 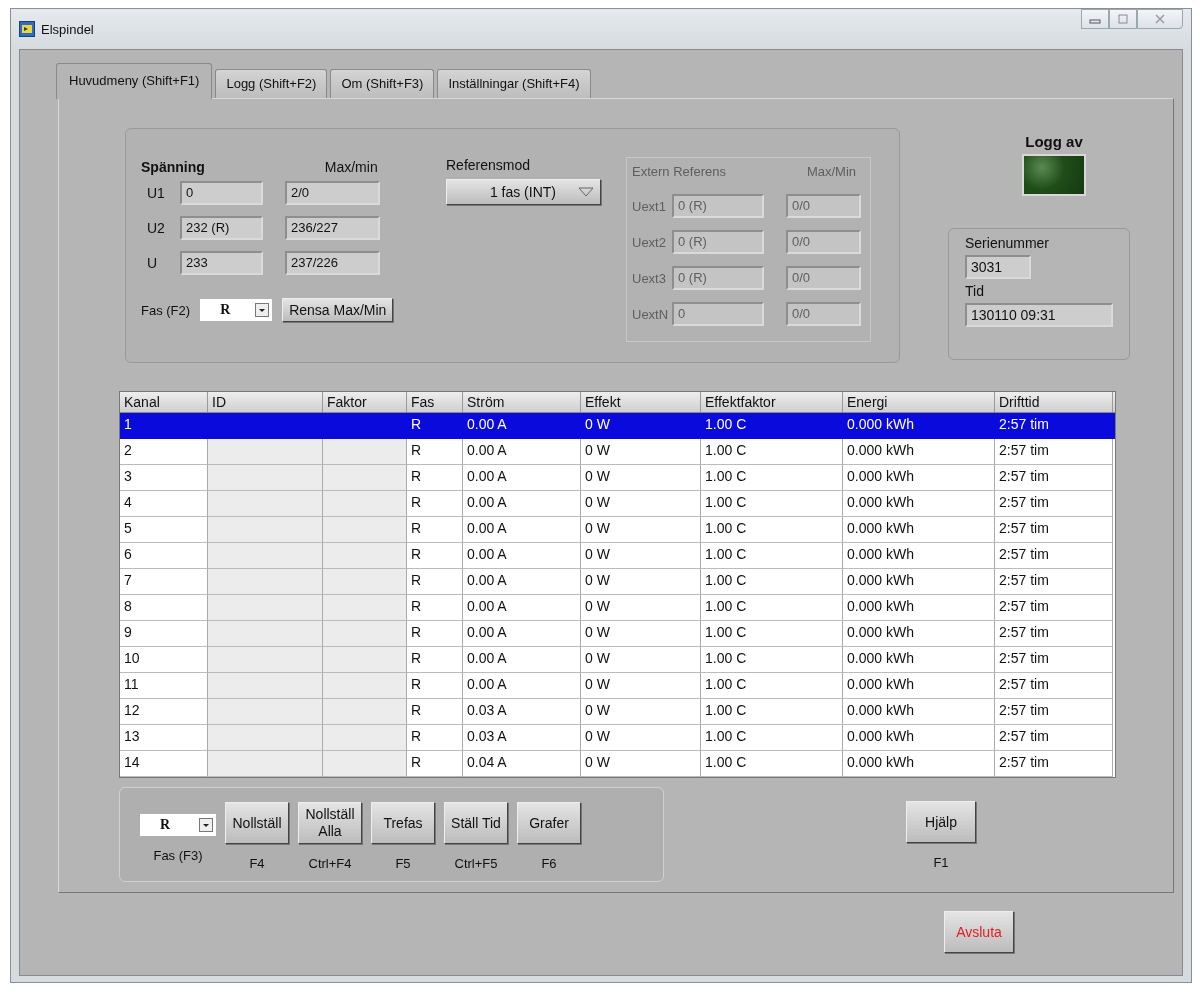 I want to click on column-header: Ström, so click(x=522, y=402).